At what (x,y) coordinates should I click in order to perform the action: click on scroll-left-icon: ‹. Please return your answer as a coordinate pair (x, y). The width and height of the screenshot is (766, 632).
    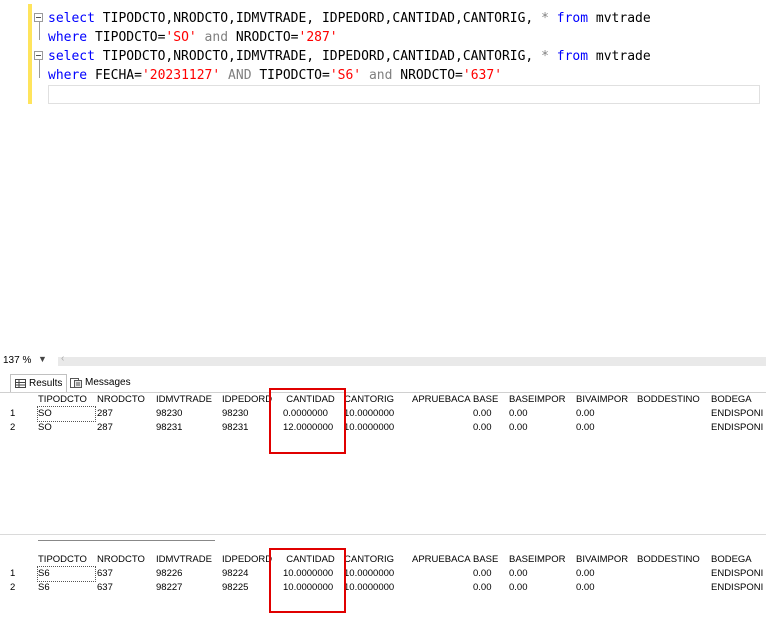
    Looking at the image, I should click on (62, 358).